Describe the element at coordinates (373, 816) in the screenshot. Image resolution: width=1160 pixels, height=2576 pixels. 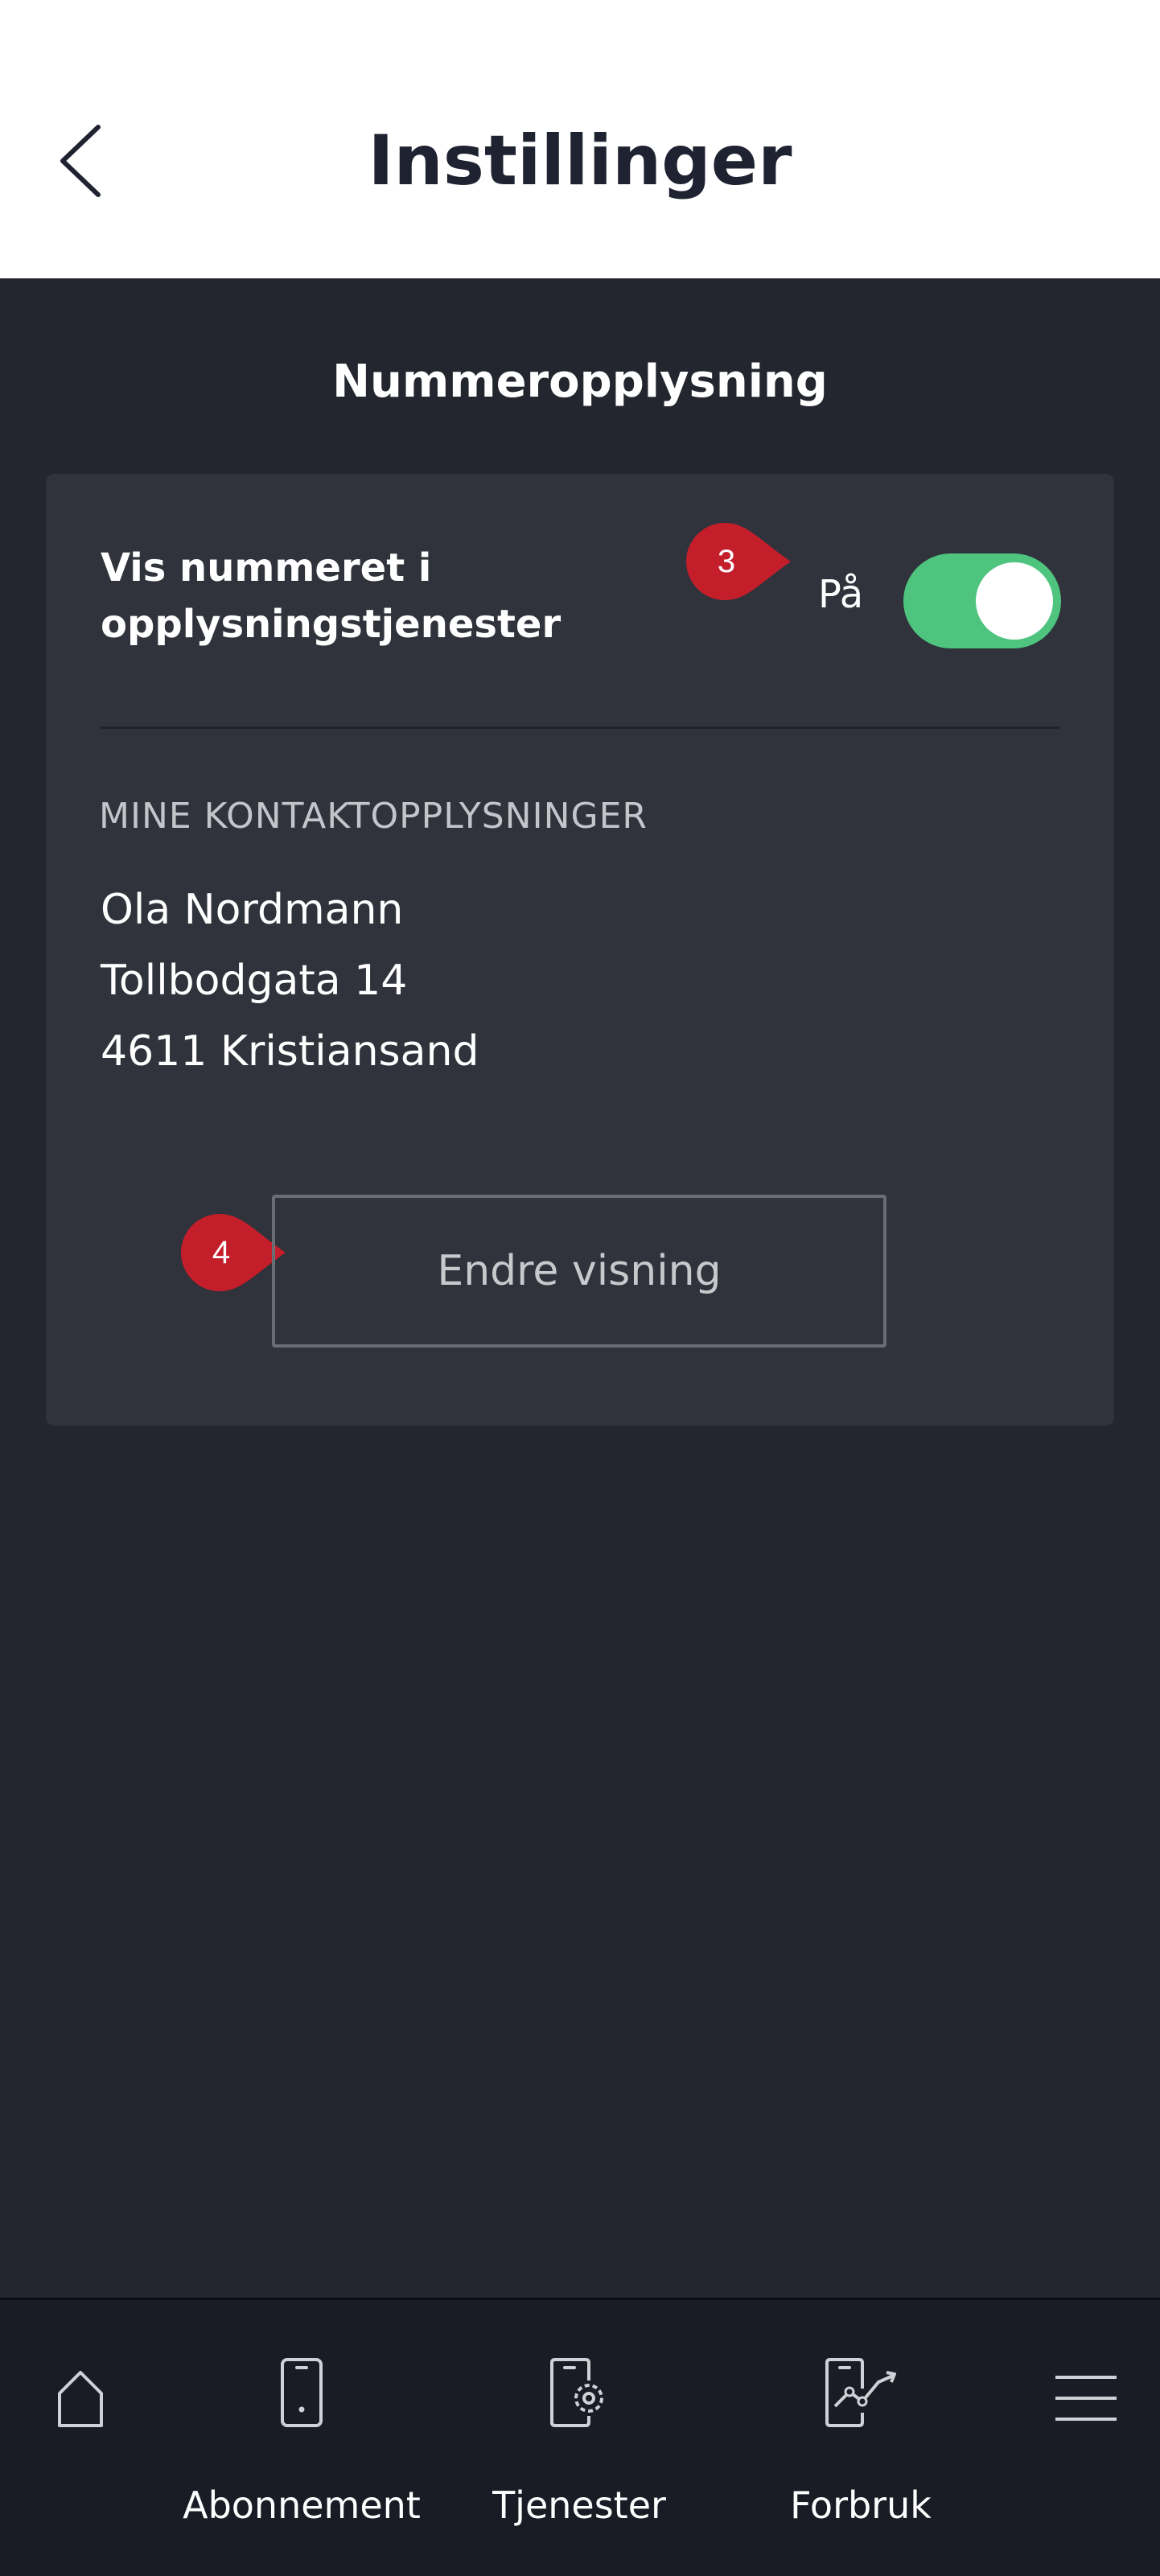
I see `contact-heading: MINE KONTAKTOPPLYSNINGER` at that location.